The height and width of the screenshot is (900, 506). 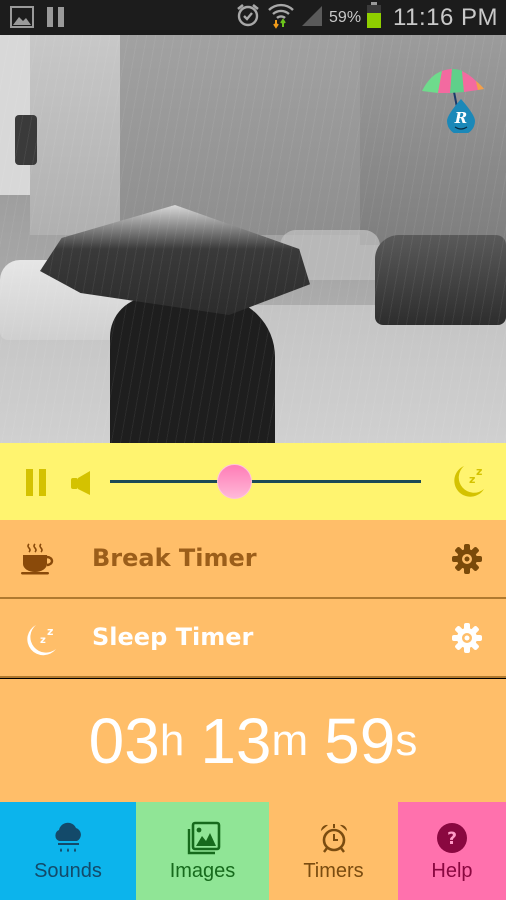 What do you see at coordinates (467, 561) in the screenshot?
I see `break-timer-gear-icon` at bounding box center [467, 561].